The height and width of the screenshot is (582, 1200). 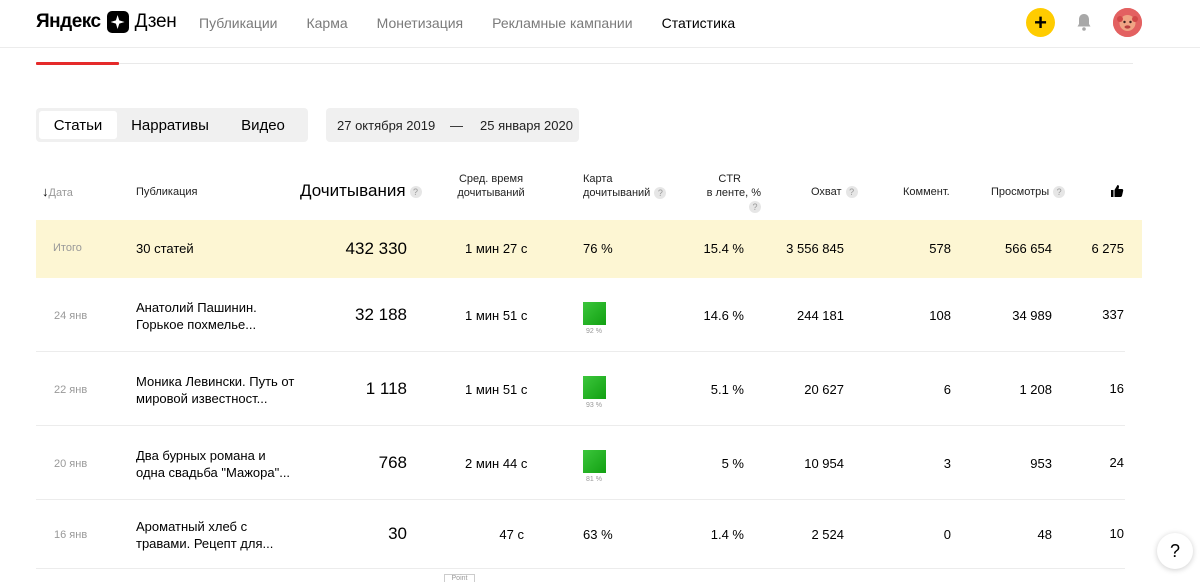 What do you see at coordinates (1032, 315) in the screenshot?
I see `row-views: 34 989` at bounding box center [1032, 315].